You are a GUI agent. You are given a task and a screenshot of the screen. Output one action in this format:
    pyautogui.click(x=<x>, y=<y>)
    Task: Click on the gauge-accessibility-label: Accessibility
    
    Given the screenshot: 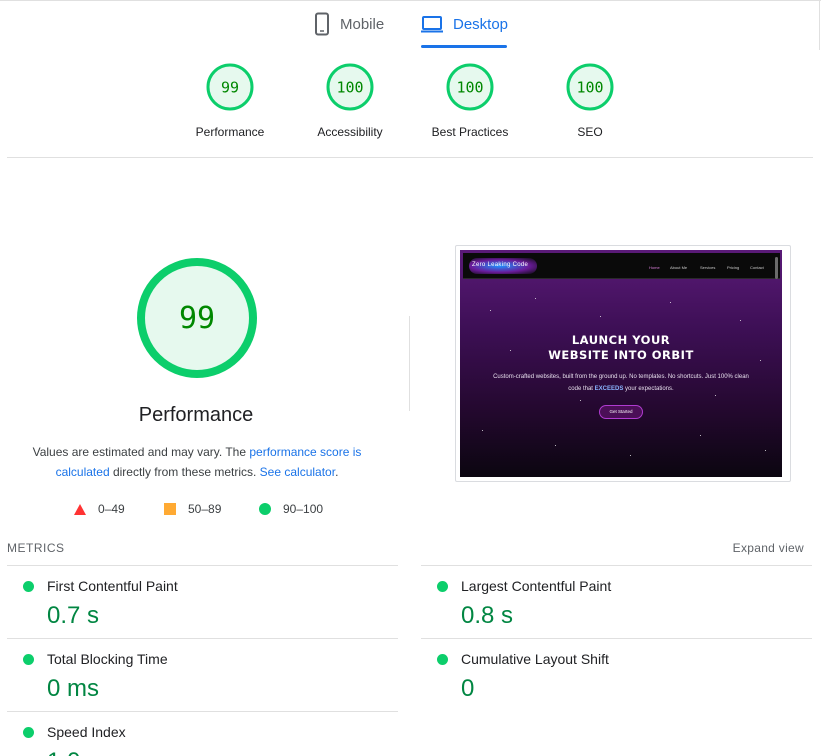 What is the action you would take?
    pyautogui.click(x=350, y=132)
    